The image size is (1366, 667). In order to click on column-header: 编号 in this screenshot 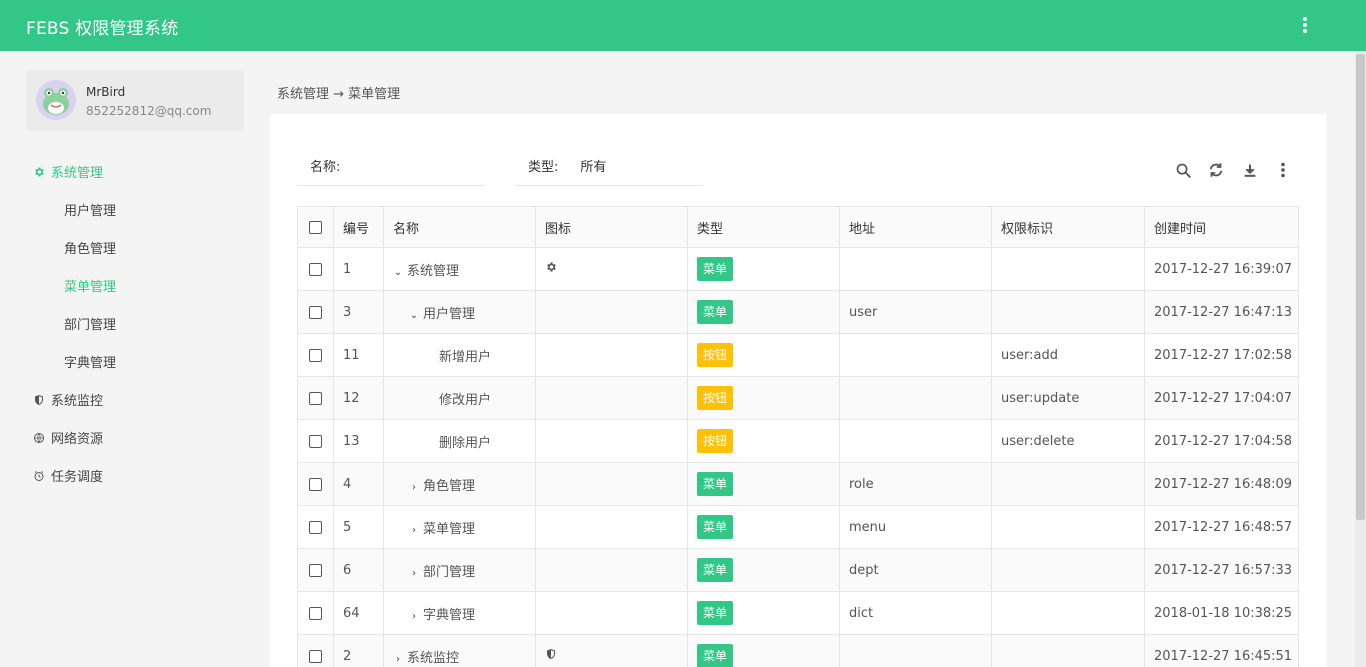, I will do `click(358, 227)`.